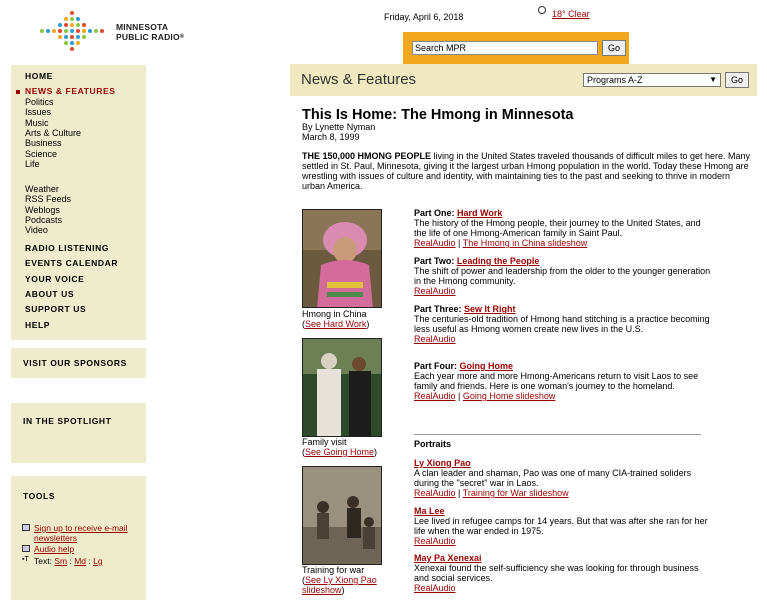  I want to click on nav-help: HELP, so click(37, 325).